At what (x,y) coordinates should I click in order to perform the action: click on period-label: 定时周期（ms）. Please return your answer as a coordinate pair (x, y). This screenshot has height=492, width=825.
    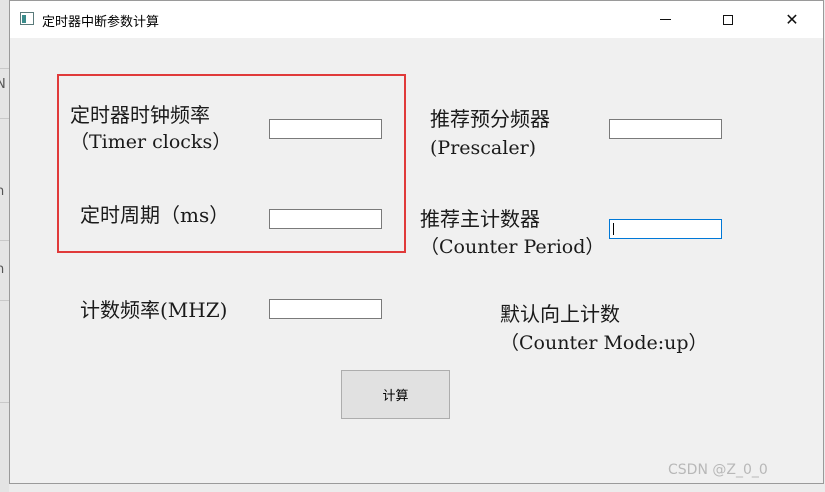
    Looking at the image, I should click on (155, 215).